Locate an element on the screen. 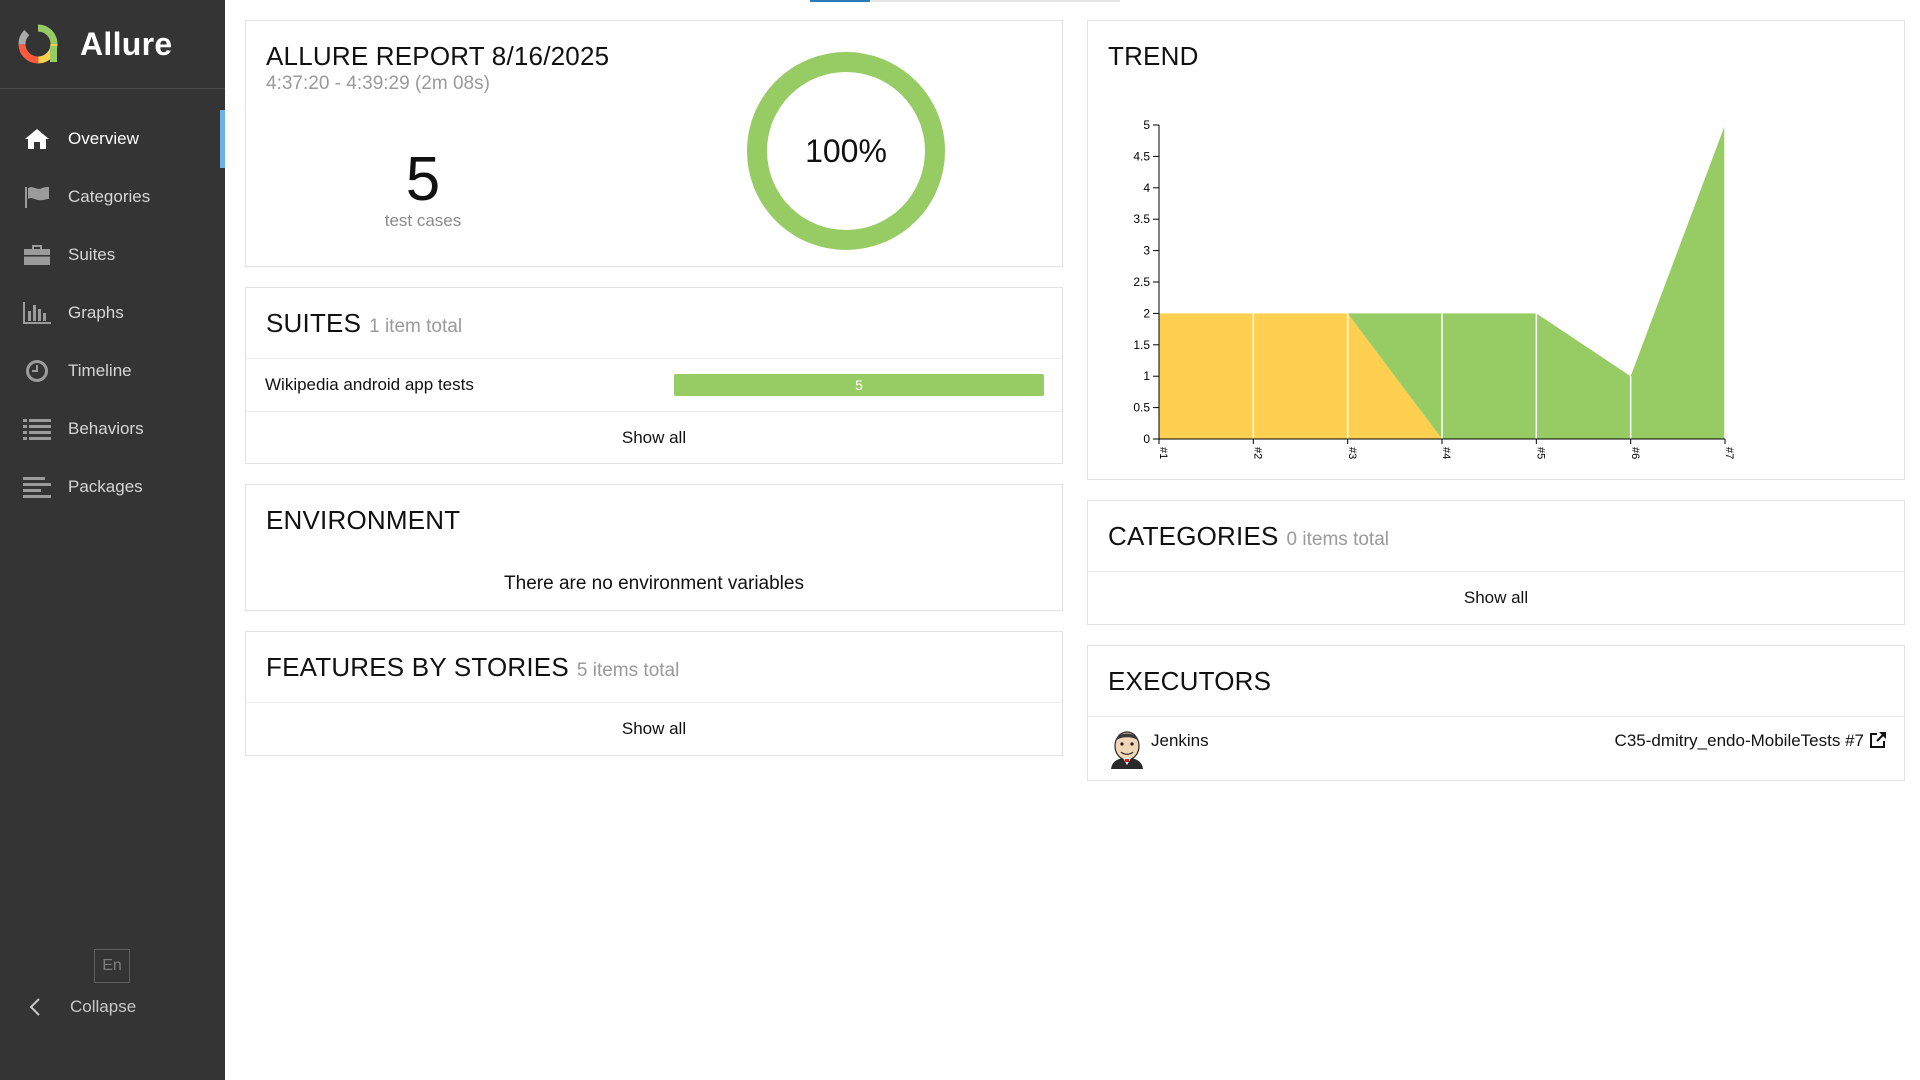  features-title: FEATURES BY STORIES is located at coordinates (417, 667).